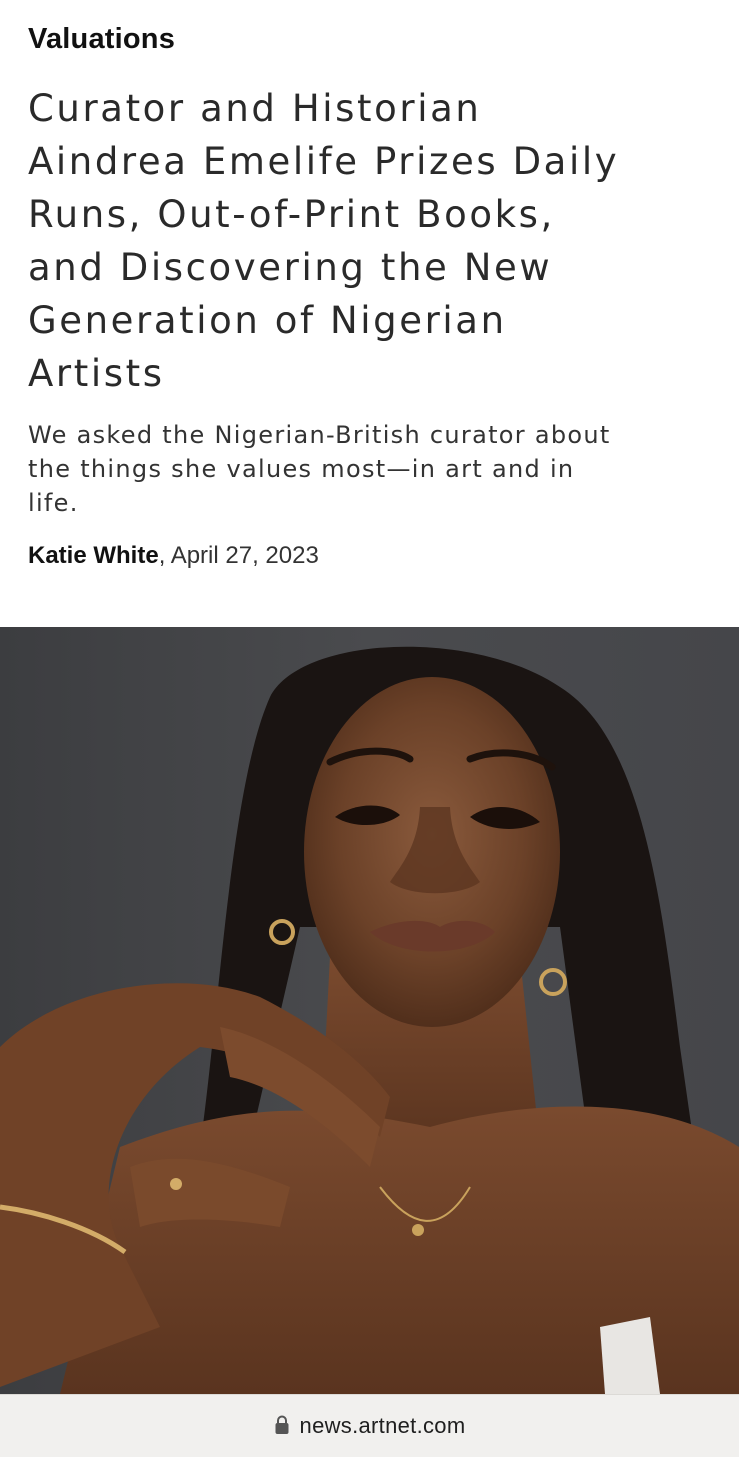 The width and height of the screenshot is (739, 1457). What do you see at coordinates (93, 555) in the screenshot?
I see `author-link: Katie White` at bounding box center [93, 555].